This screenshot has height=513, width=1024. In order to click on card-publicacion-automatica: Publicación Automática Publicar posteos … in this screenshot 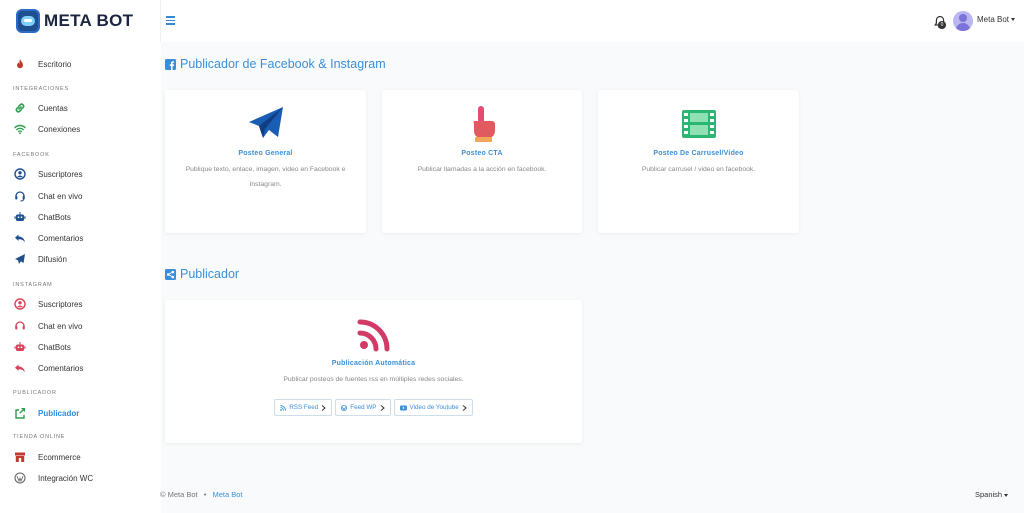, I will do `click(373, 371)`.